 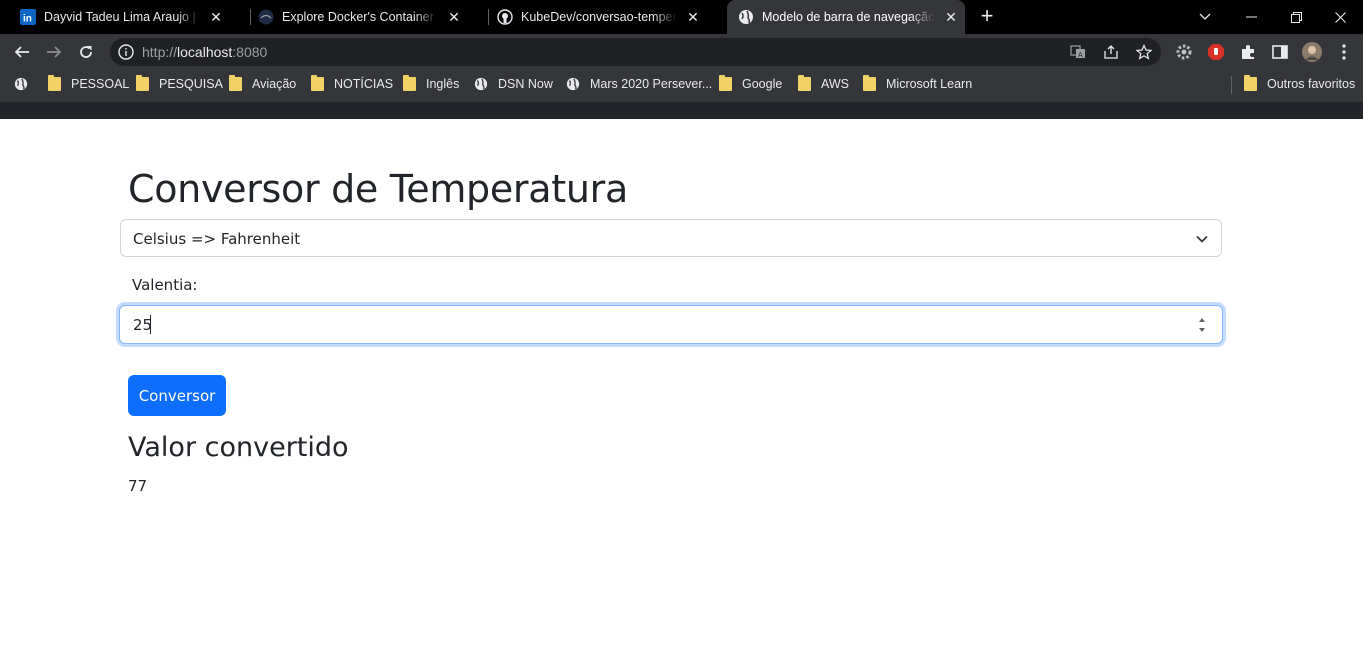 I want to click on tab-search-icon, so click(x=1205, y=17).